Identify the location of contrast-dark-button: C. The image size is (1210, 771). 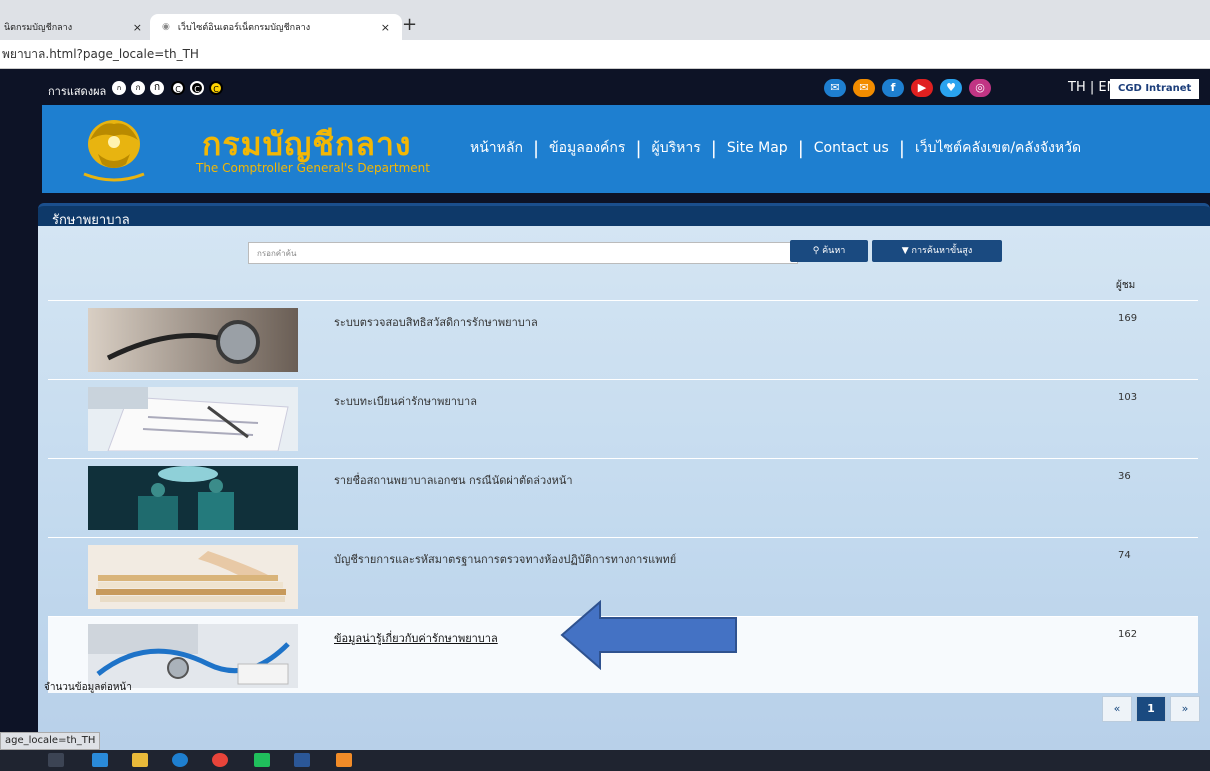
(197, 88).